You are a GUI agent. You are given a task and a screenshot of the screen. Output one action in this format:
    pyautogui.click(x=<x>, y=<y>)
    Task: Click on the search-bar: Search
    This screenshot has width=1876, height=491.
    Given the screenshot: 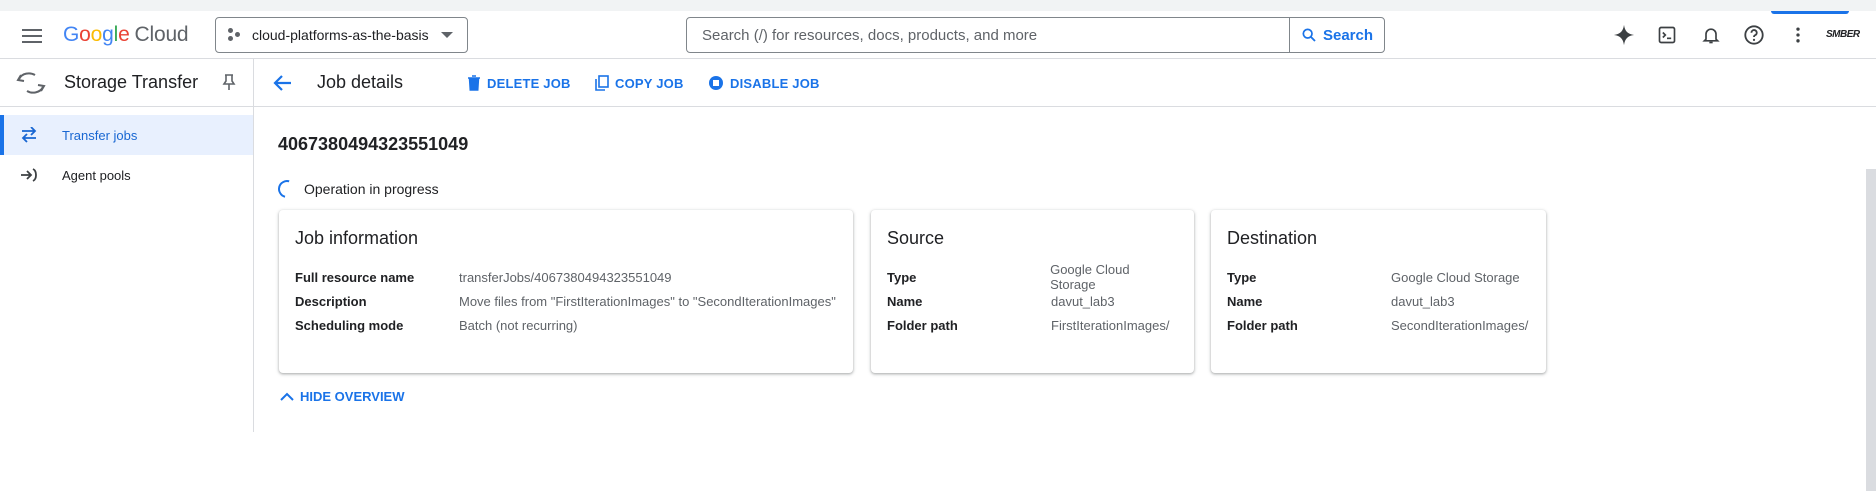 What is the action you would take?
    pyautogui.click(x=1035, y=35)
    